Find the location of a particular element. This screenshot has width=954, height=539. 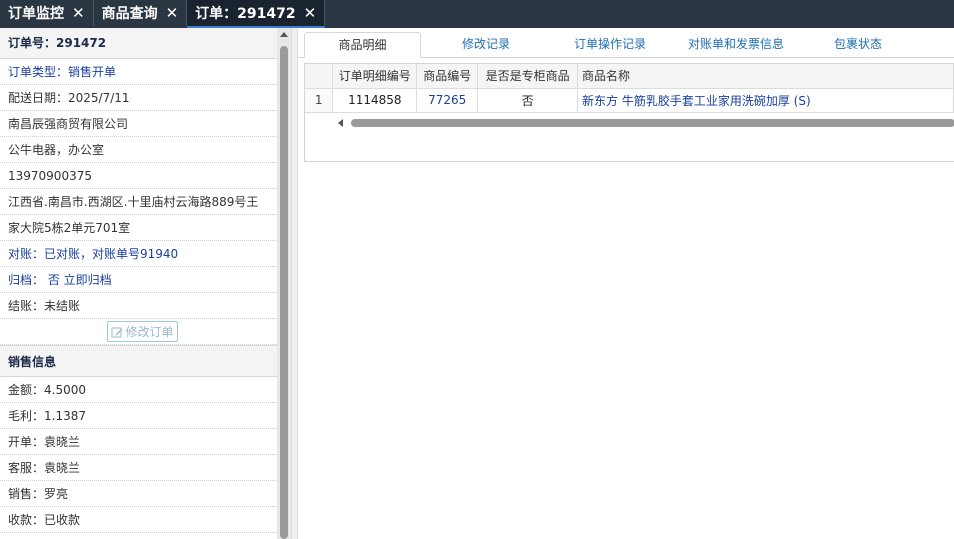

reconcile-status: 对账：已对账，对账单号91940 is located at coordinates (138, 254).